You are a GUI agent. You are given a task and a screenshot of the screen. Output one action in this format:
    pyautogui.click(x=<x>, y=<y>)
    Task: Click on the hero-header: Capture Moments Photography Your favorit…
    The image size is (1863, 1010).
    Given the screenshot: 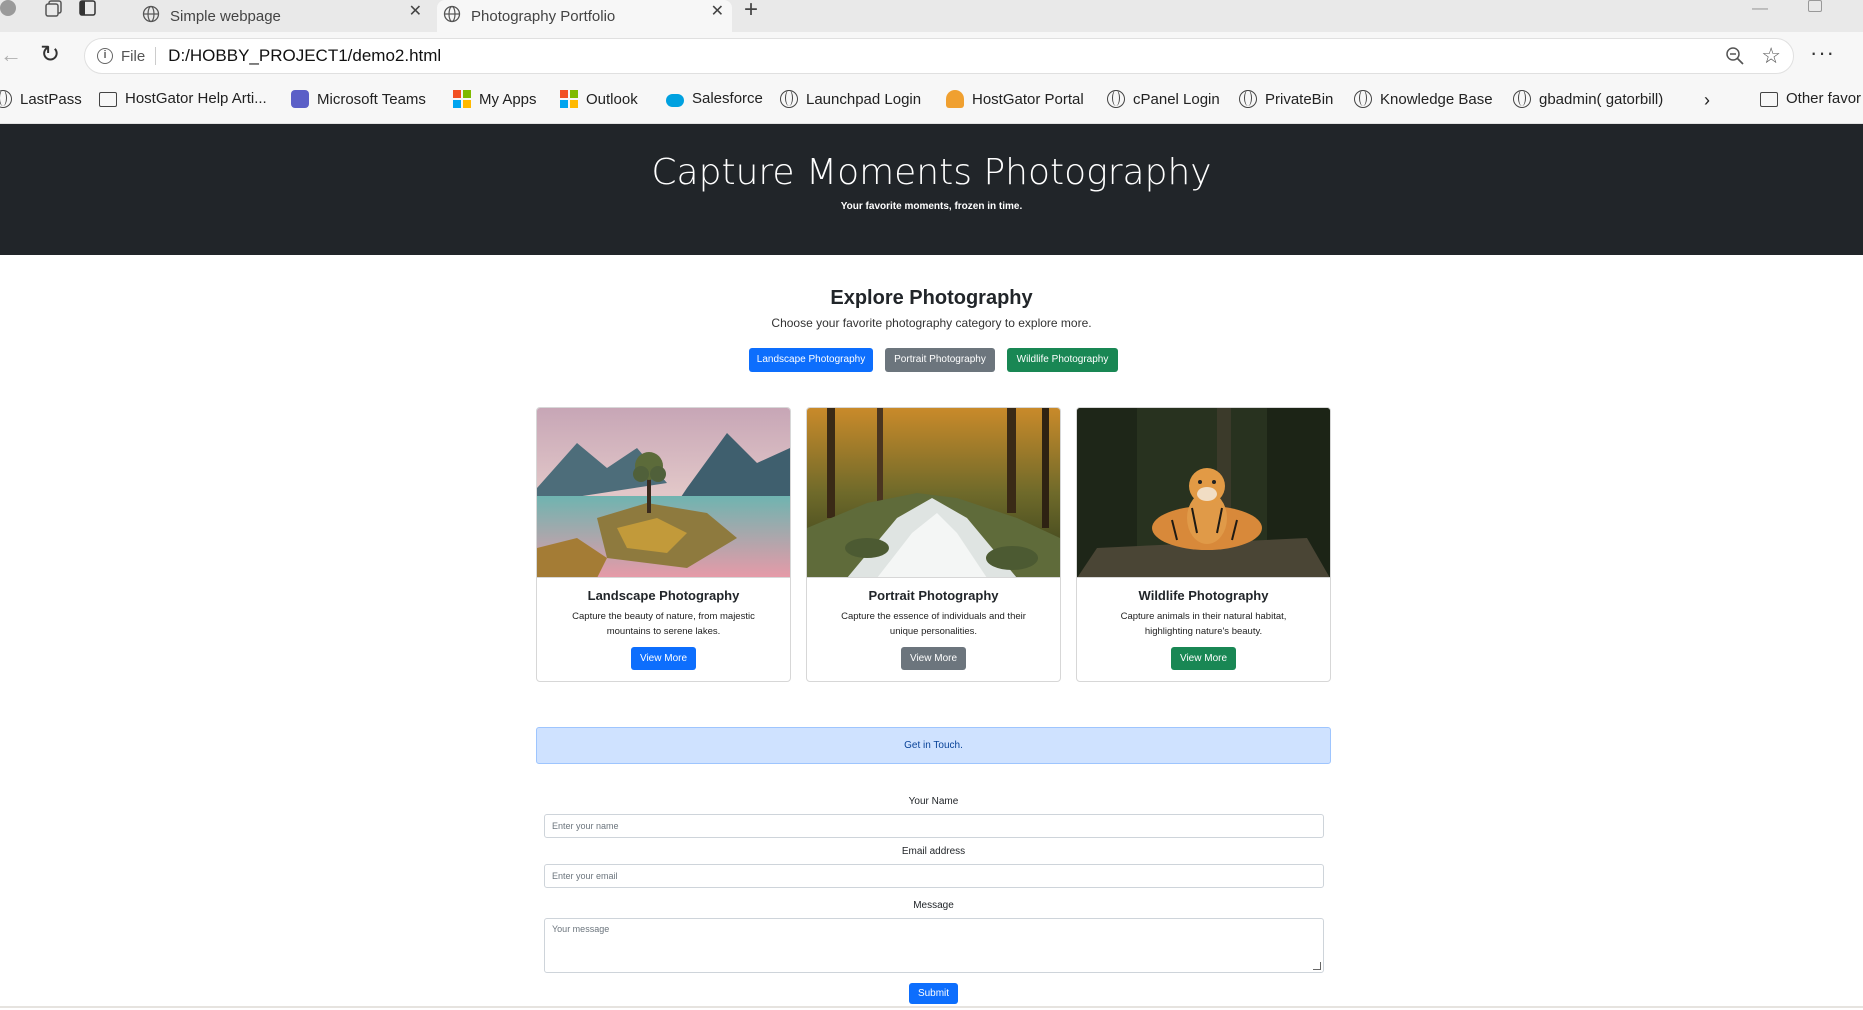 What is the action you would take?
    pyautogui.click(x=931, y=189)
    